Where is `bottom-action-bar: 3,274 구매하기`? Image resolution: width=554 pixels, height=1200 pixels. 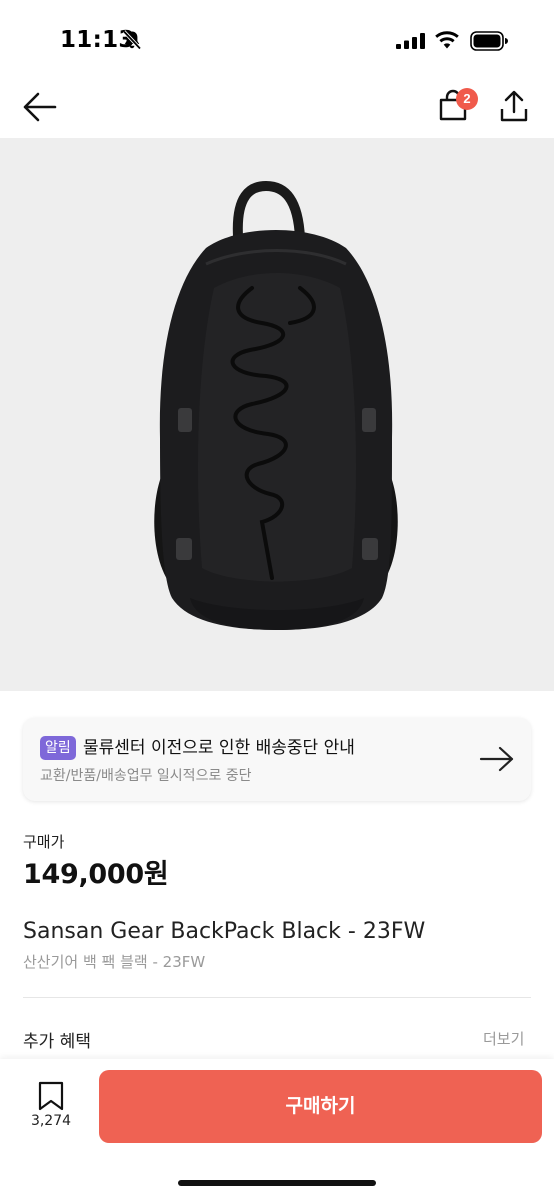 bottom-action-bar: 3,274 구매하기 is located at coordinates (277, 1129).